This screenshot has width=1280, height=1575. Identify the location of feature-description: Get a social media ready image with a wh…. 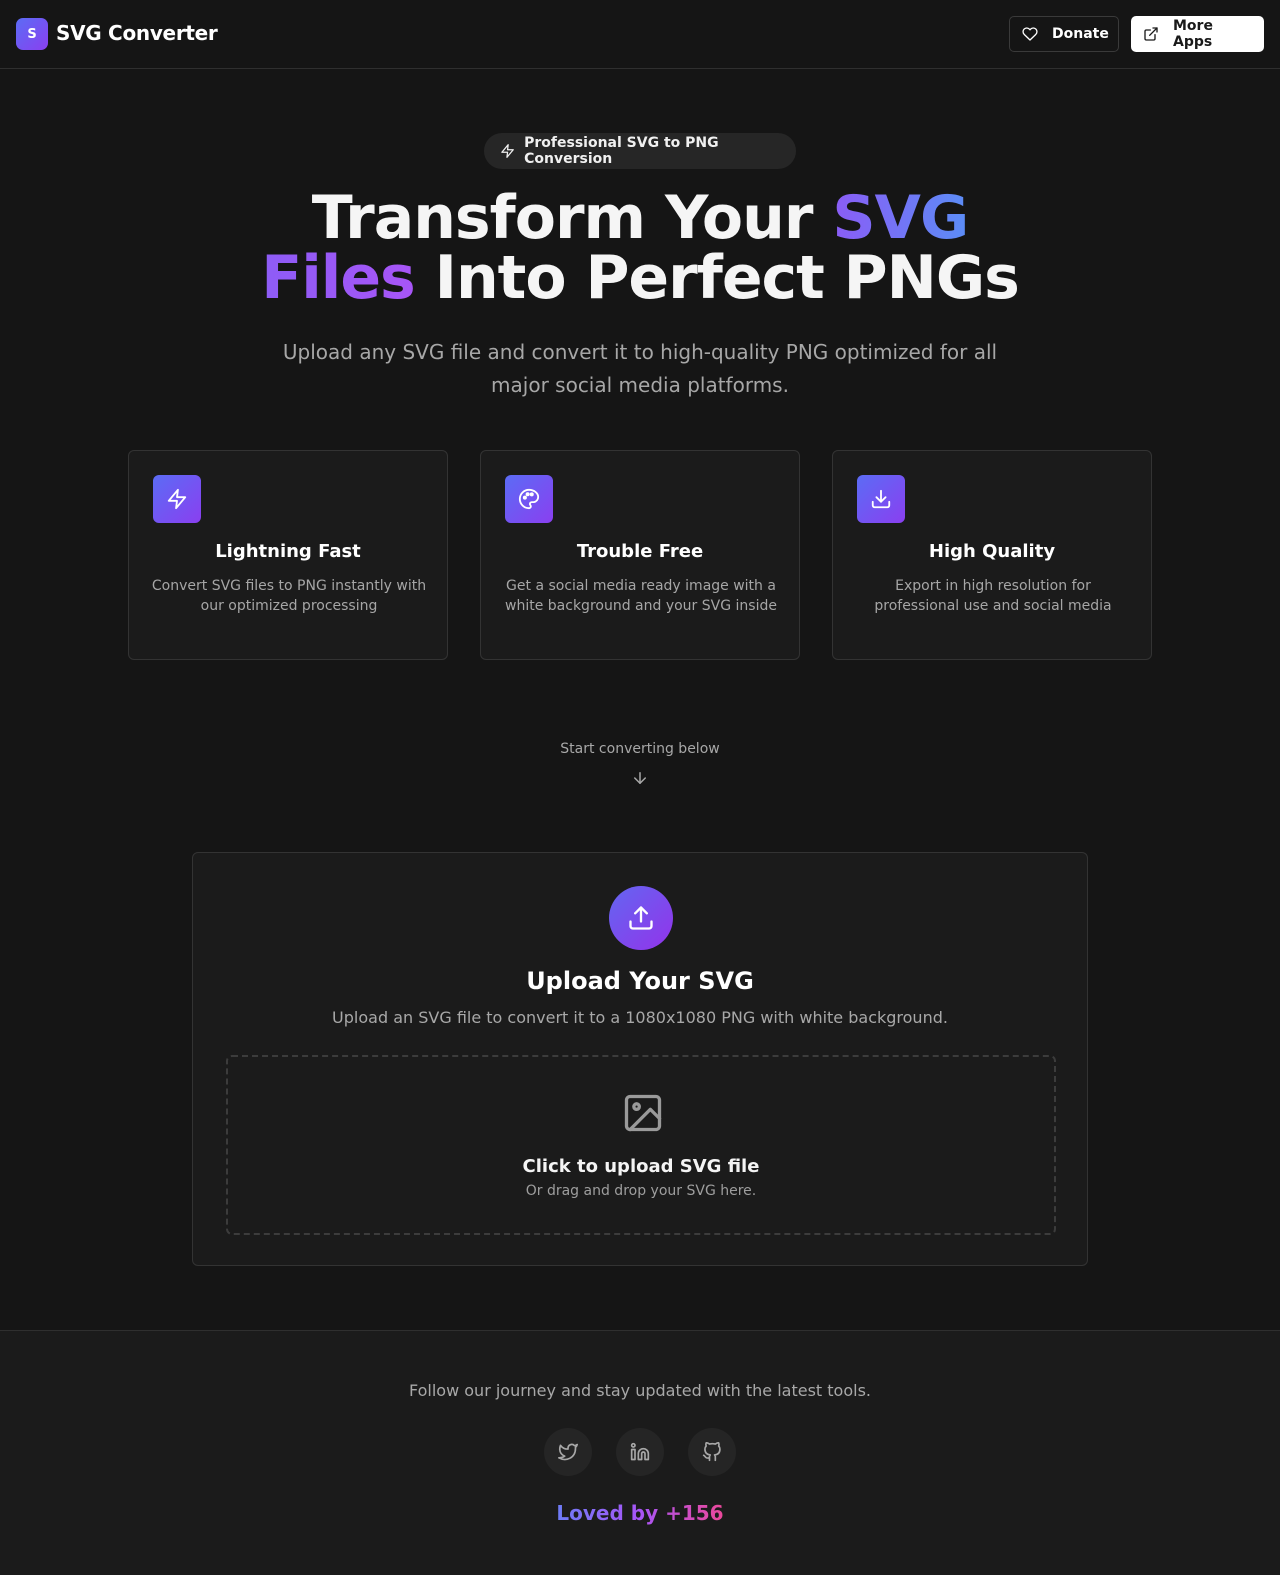
(641, 596).